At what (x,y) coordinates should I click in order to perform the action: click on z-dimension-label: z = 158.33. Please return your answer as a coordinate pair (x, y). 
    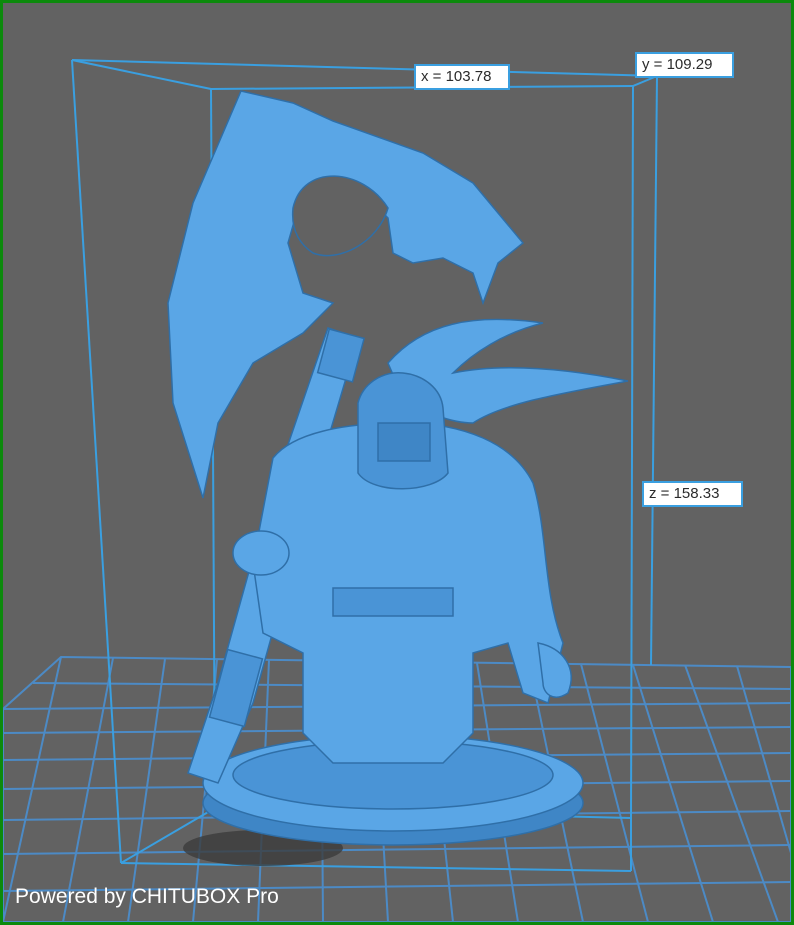
    Looking at the image, I should click on (692, 494).